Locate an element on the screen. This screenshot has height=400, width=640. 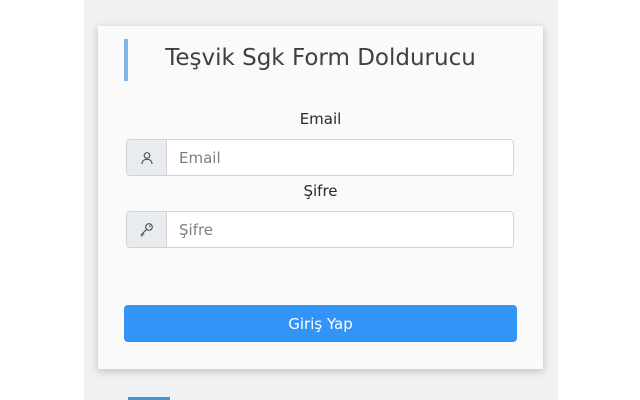
email-label: Email is located at coordinates (320, 119).